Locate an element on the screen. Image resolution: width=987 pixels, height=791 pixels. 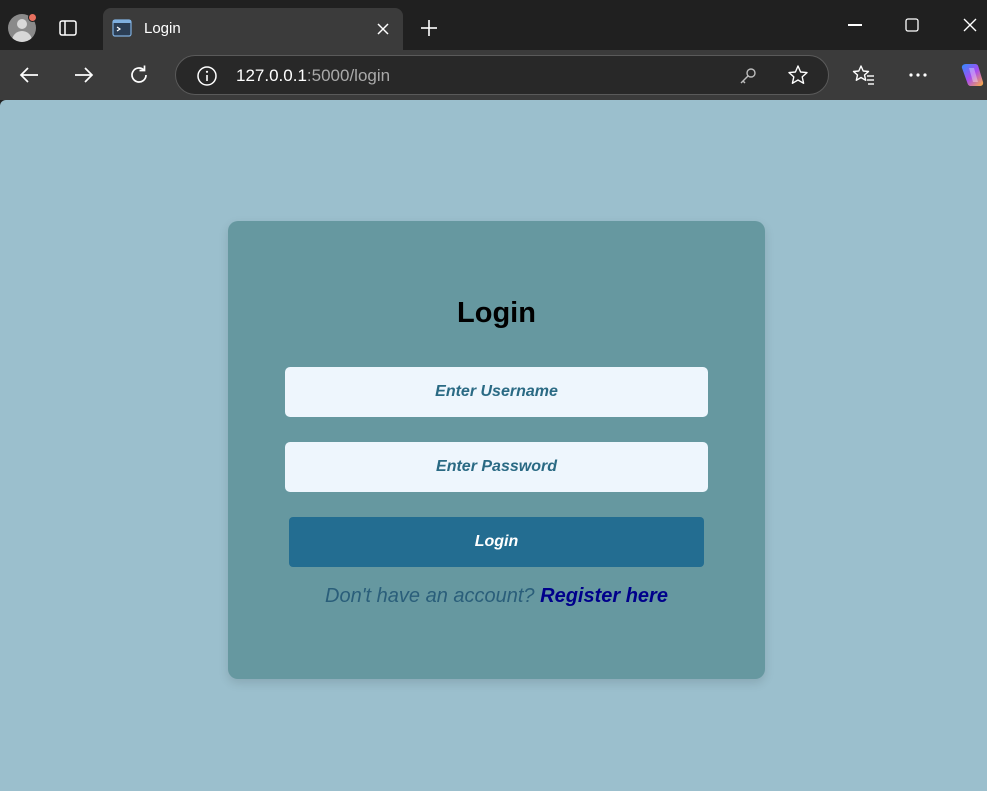
password-input is located at coordinates (496, 467).